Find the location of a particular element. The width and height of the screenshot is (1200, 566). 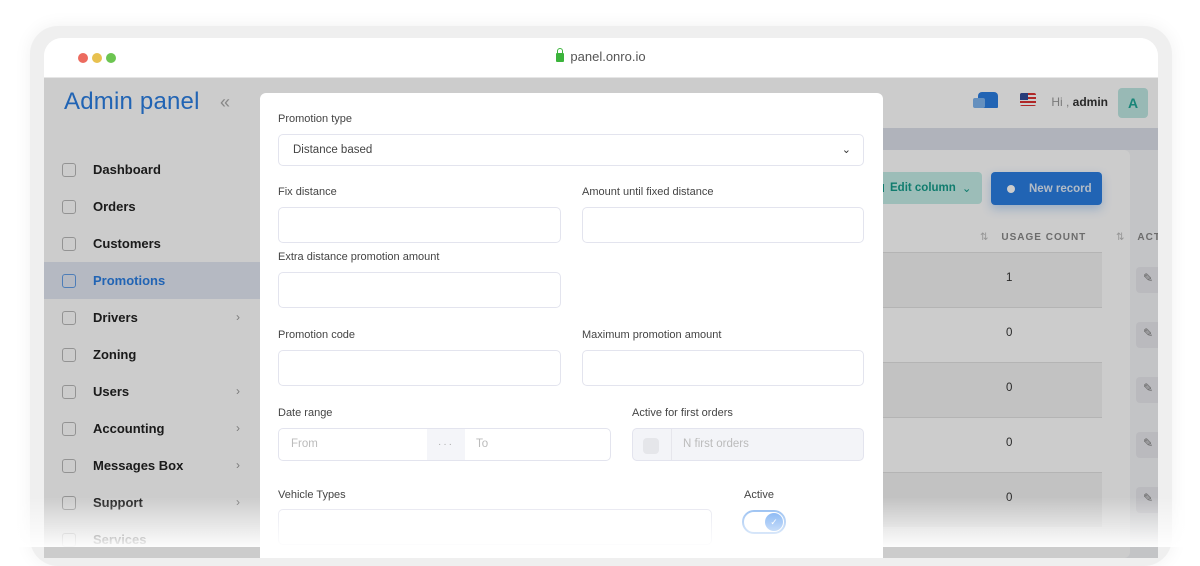

active-toggle: ✓ is located at coordinates (764, 522).